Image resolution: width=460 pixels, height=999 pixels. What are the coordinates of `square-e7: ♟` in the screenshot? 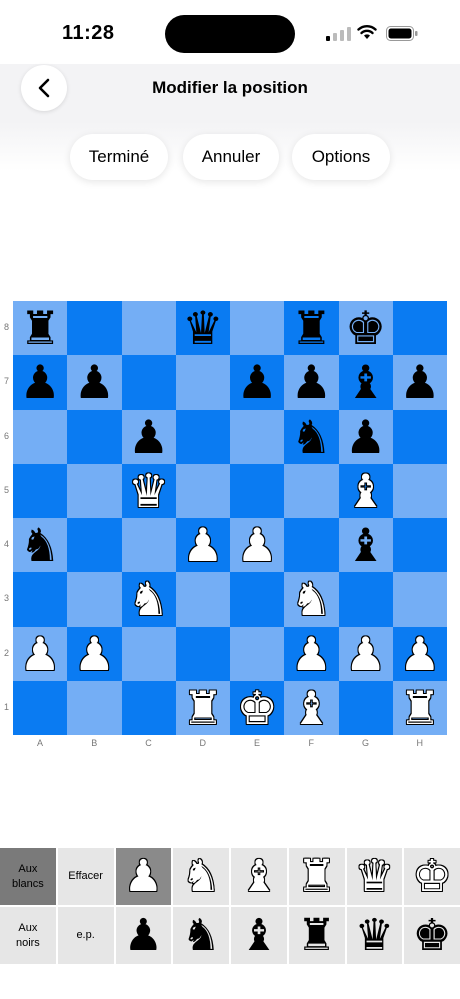 It's located at (257, 382).